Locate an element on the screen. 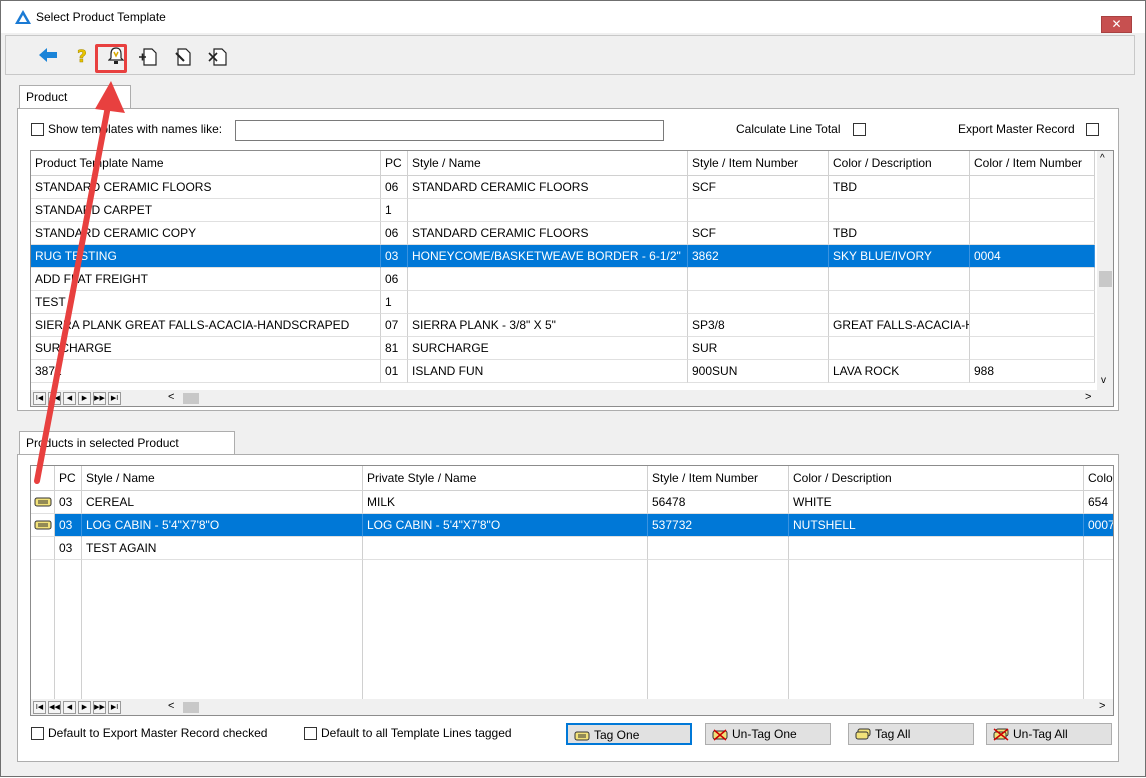 This screenshot has height=778, width=1146. table-cell: SP3/8 is located at coordinates (758, 325).